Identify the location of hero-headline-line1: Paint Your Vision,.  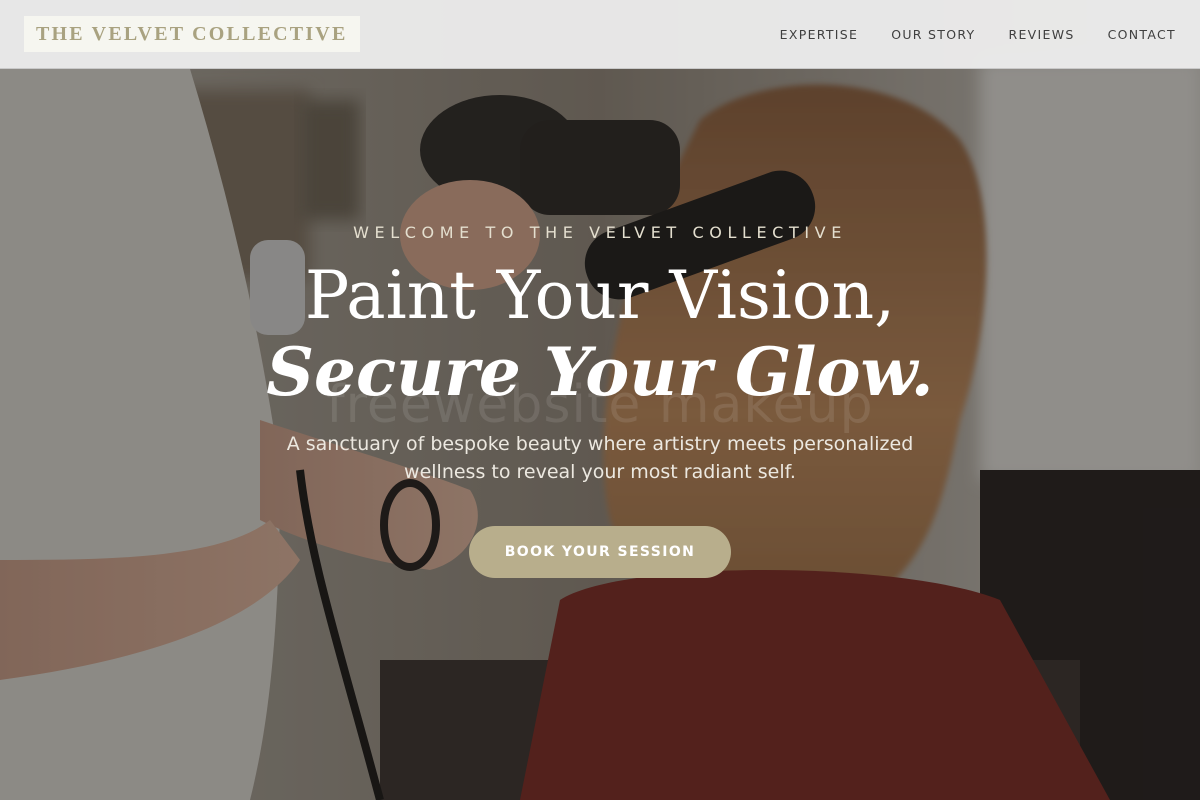
(600, 295).